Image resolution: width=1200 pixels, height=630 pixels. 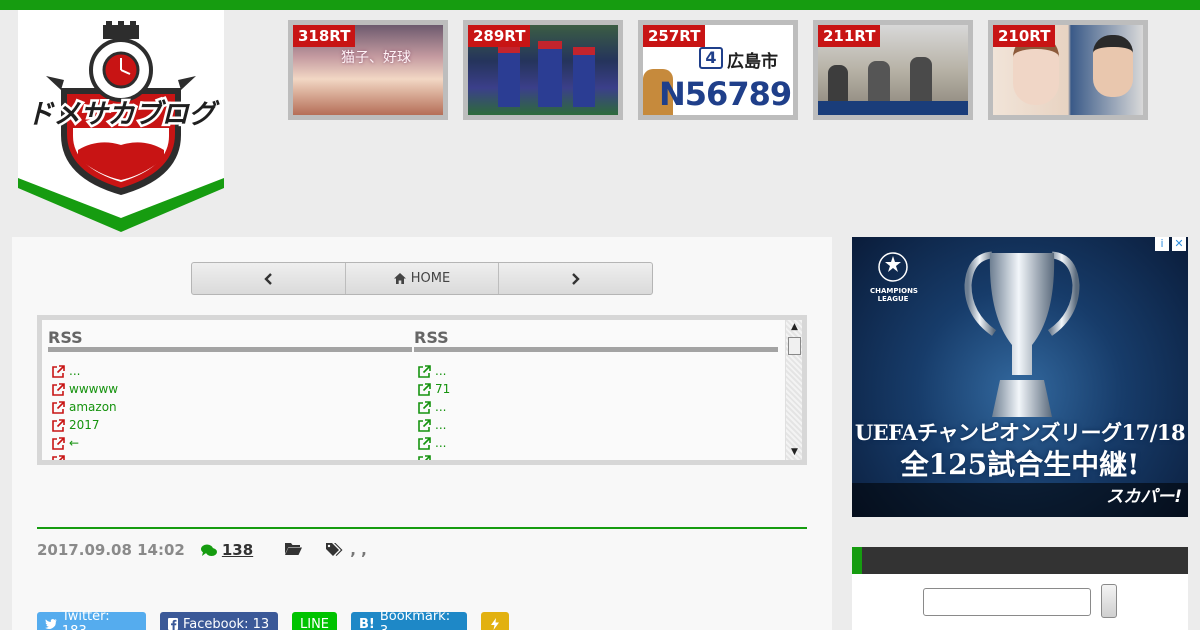 I want to click on rss-item-title: 2017, so click(x=84, y=425).